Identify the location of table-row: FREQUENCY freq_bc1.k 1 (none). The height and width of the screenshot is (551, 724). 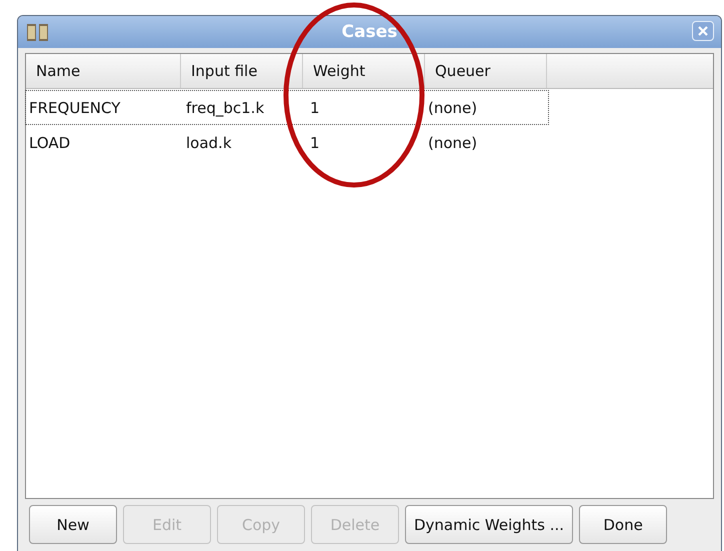
(287, 107).